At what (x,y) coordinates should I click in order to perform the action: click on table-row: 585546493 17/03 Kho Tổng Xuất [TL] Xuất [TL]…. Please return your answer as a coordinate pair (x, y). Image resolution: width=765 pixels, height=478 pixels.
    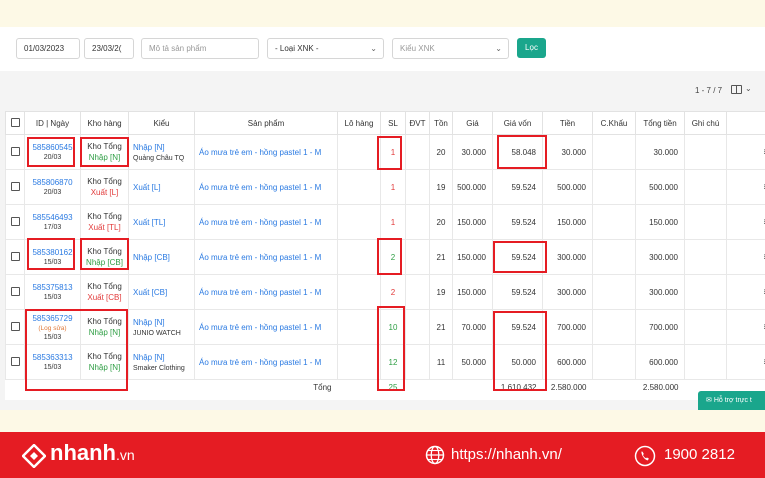
    Looking at the image, I should click on (385, 222).